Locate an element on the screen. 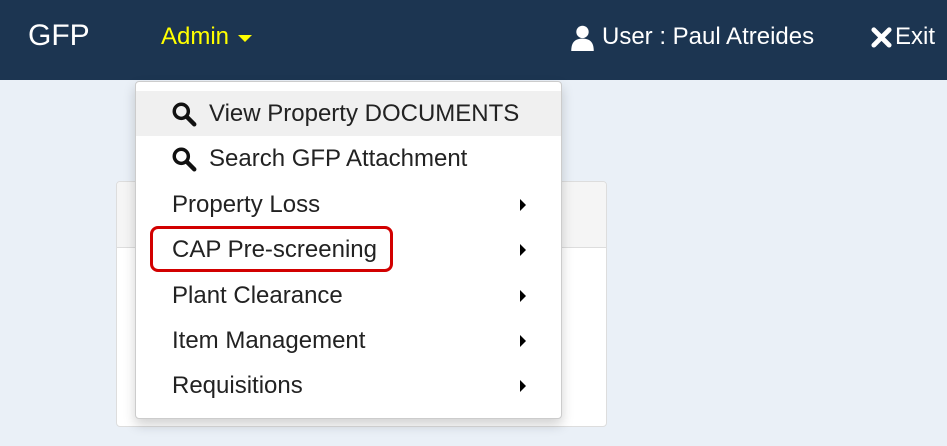 This screenshot has height=446, width=947. menu-item-property-loss: Property Loss is located at coordinates (348, 204).